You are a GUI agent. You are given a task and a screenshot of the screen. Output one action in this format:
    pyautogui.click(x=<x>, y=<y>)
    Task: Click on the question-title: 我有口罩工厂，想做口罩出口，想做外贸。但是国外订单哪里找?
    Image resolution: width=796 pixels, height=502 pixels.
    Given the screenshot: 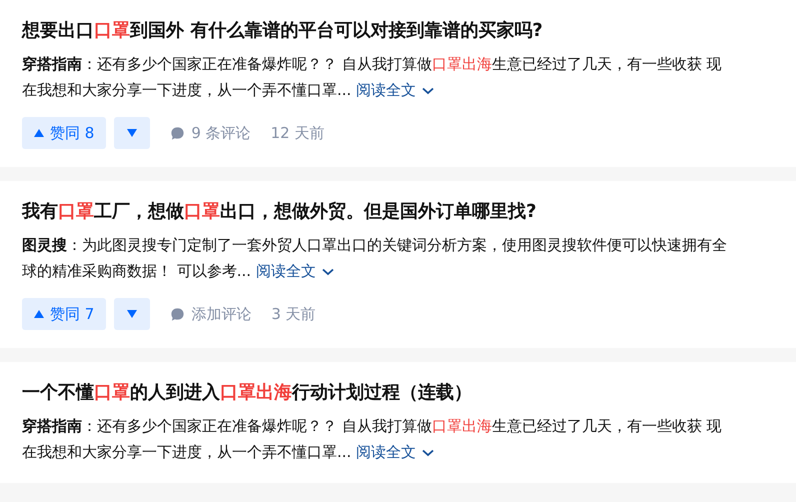 What is the action you would take?
    pyautogui.click(x=398, y=212)
    